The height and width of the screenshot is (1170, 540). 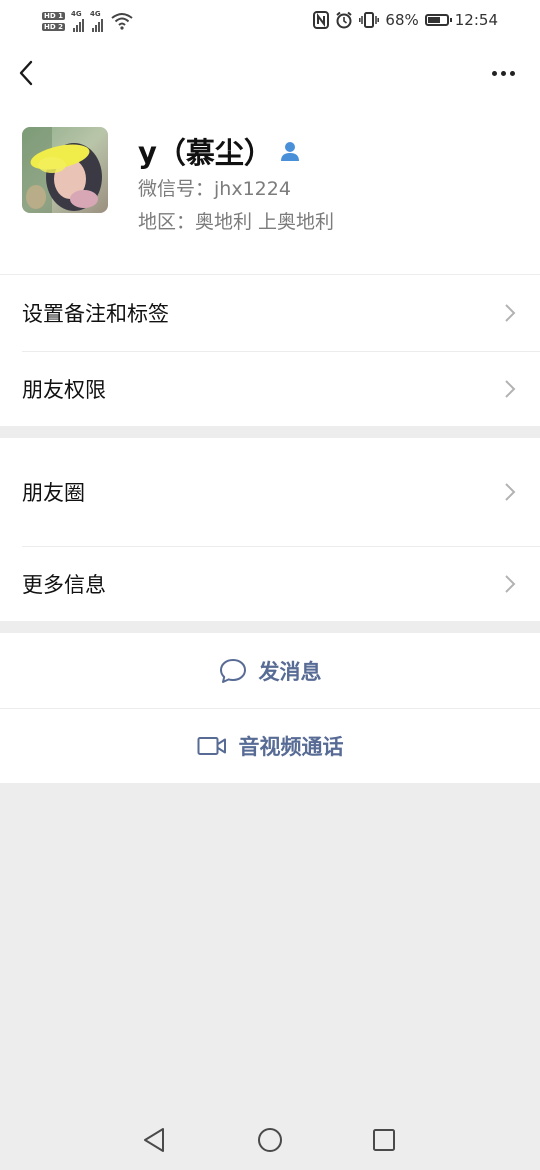 I want to click on sim1-badge: HD 1, so click(x=53, y=15).